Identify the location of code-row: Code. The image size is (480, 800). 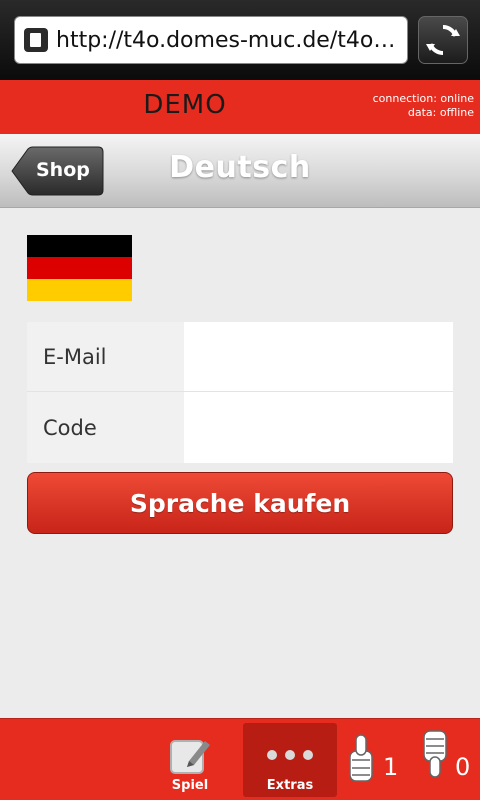
(240, 427).